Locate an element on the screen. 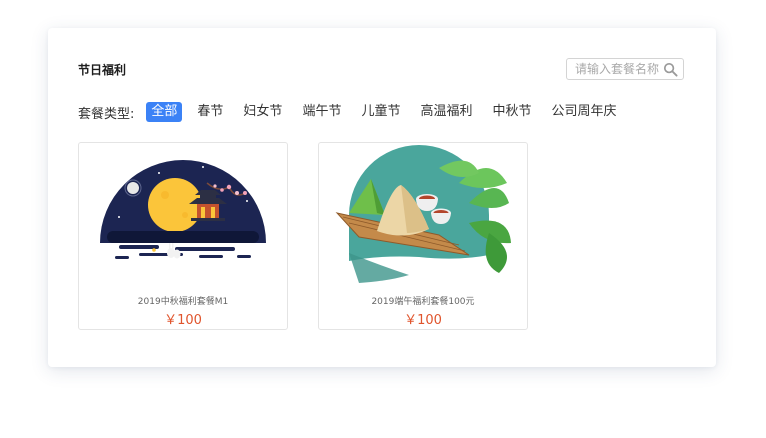  product-name: 2019端午福利套餐100元 is located at coordinates (423, 302).